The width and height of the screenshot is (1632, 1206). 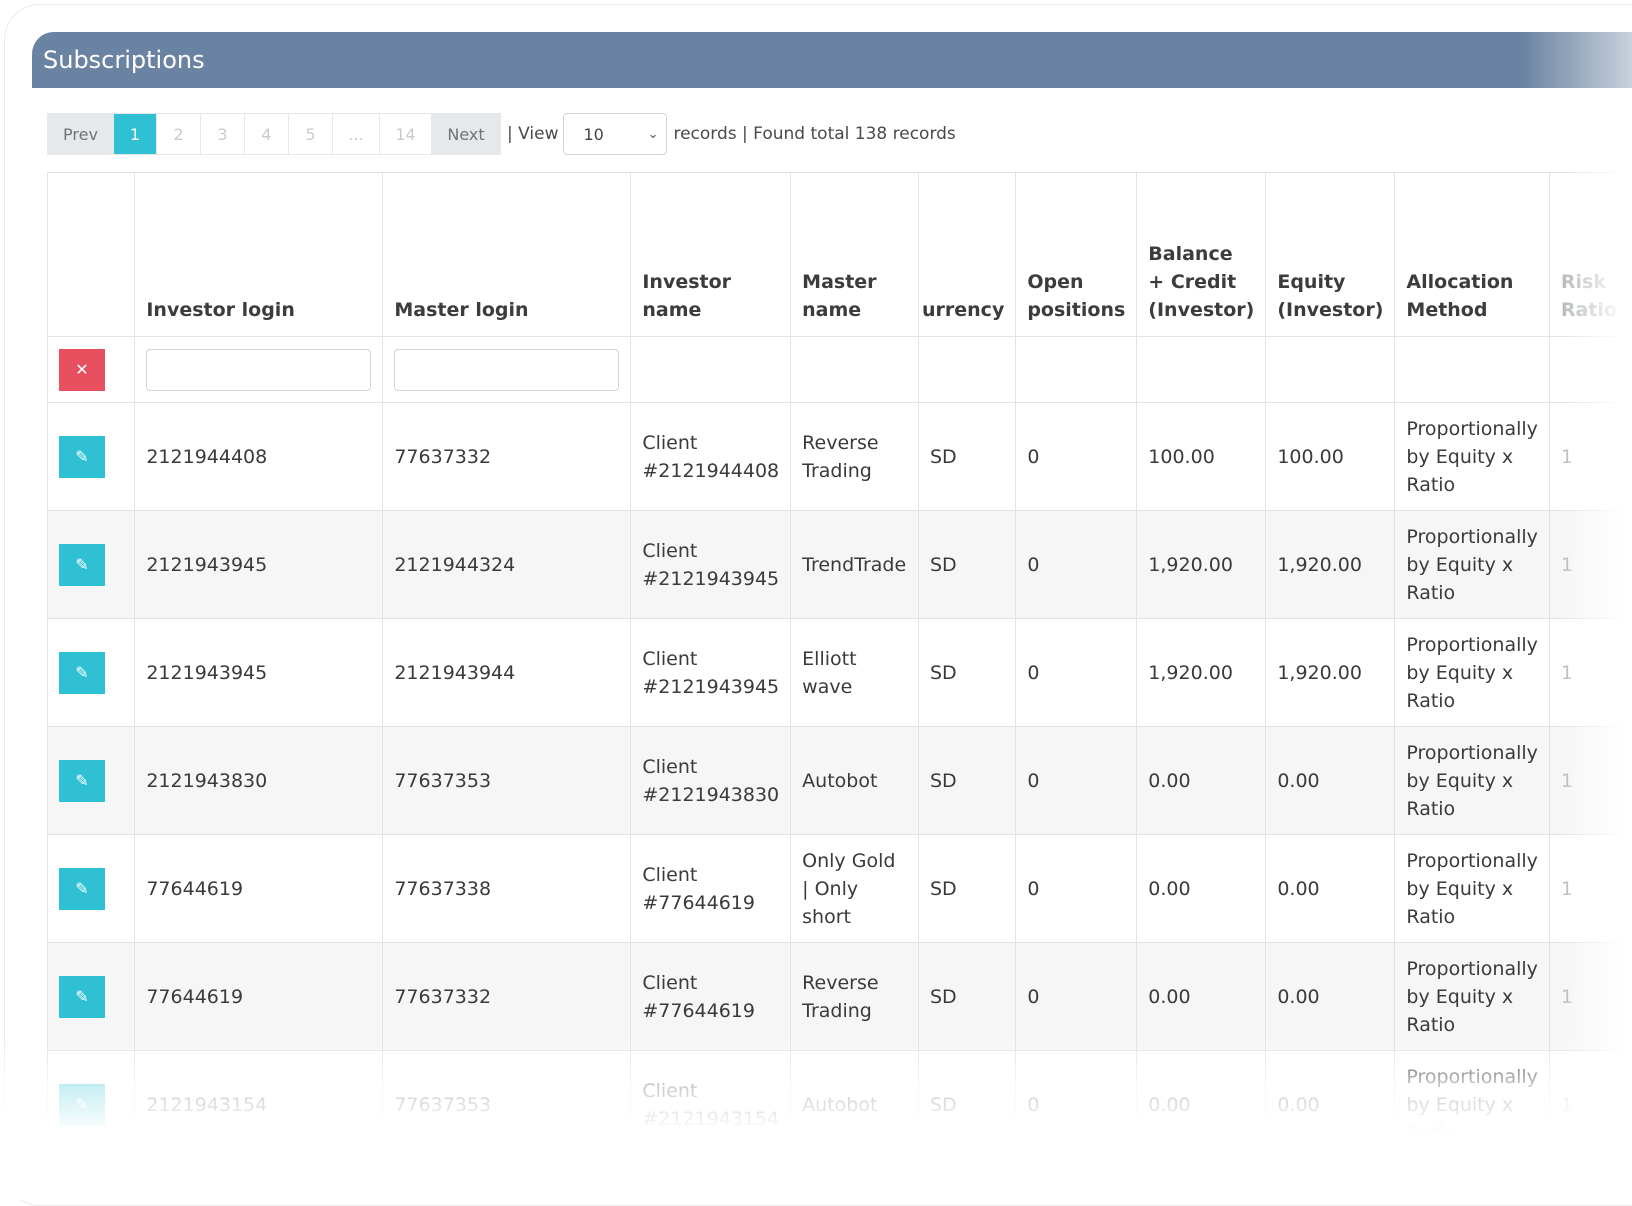 What do you see at coordinates (259, 564) in the screenshot?
I see `cell-investor-login: 2121943945` at bounding box center [259, 564].